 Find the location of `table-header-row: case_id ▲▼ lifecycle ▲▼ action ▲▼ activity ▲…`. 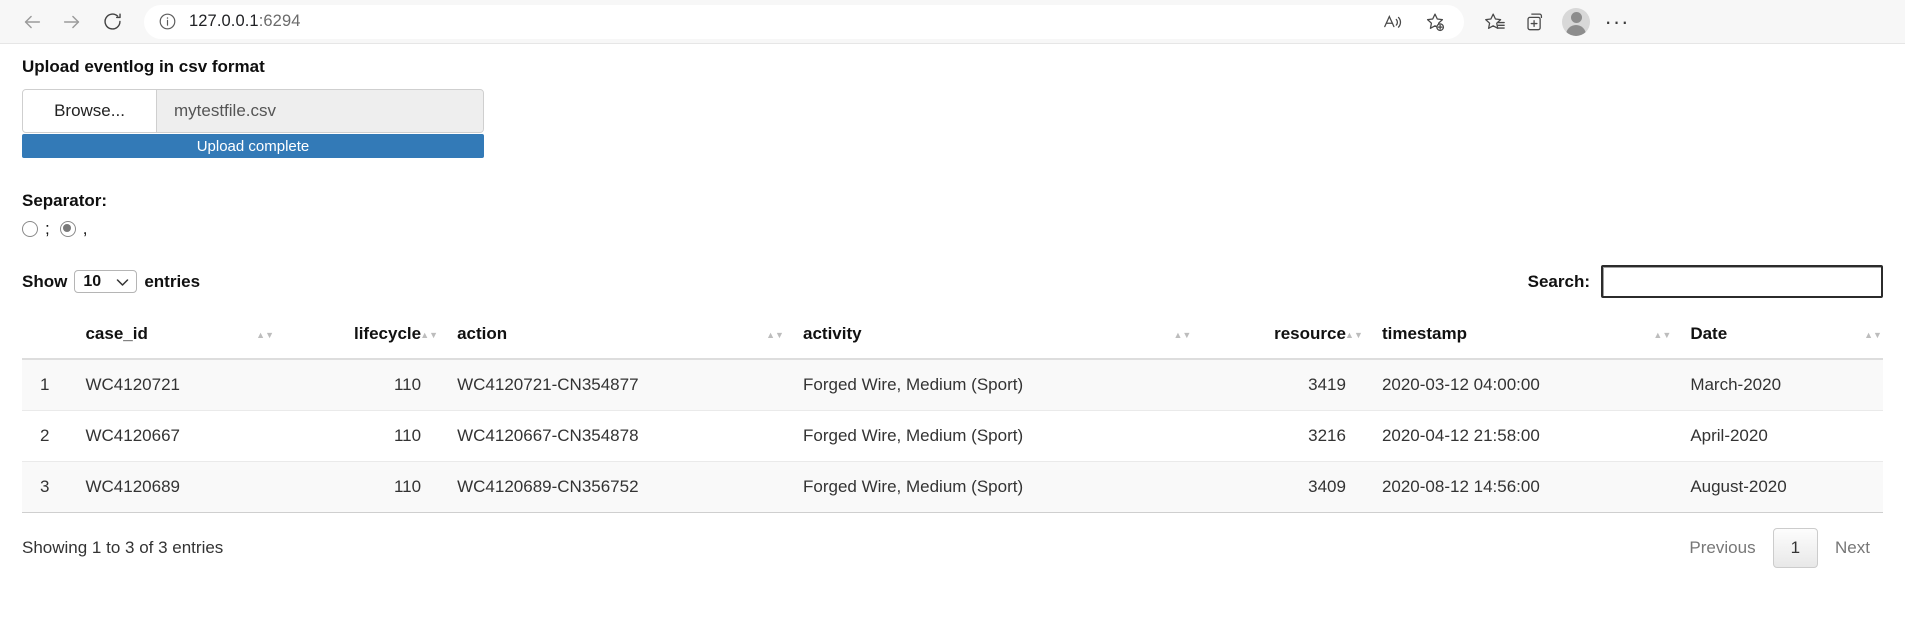

table-header-row: case_id ▲▼ lifecycle ▲▼ action ▲▼ activity ▲… is located at coordinates (952, 337).